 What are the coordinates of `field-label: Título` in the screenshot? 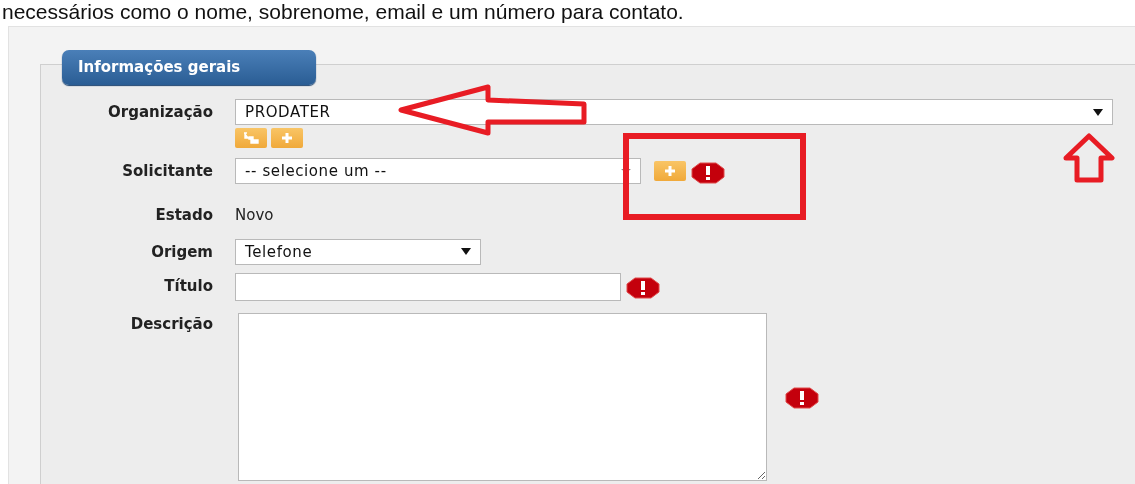 It's located at (188, 286).